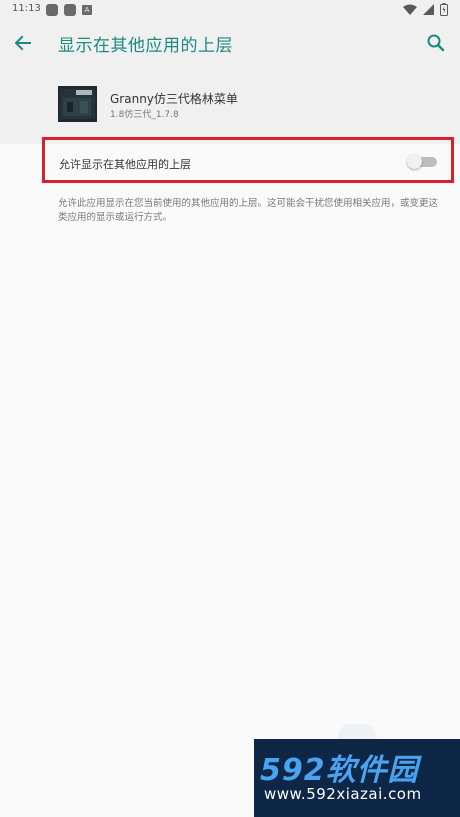 This screenshot has width=460, height=817. I want to click on app-thumbnail-image, so click(77, 104).